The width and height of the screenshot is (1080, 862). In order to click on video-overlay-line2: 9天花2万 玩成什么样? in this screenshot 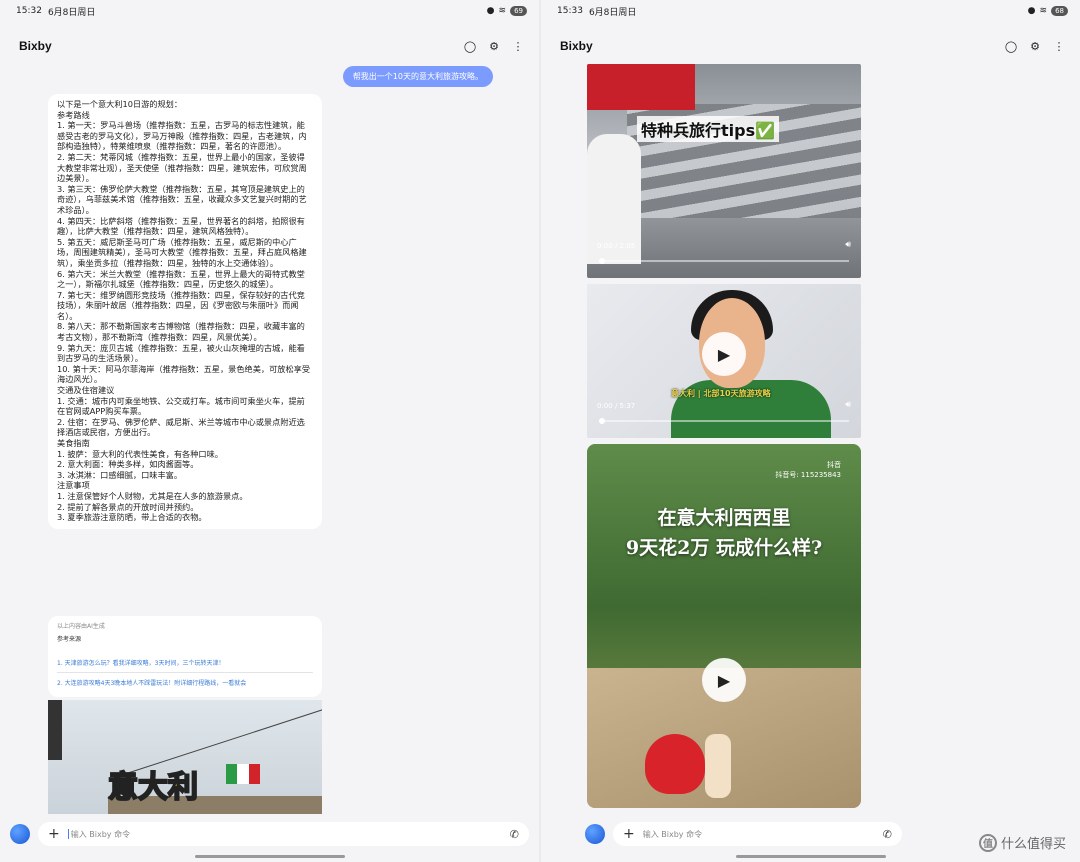, I will do `click(724, 548)`.